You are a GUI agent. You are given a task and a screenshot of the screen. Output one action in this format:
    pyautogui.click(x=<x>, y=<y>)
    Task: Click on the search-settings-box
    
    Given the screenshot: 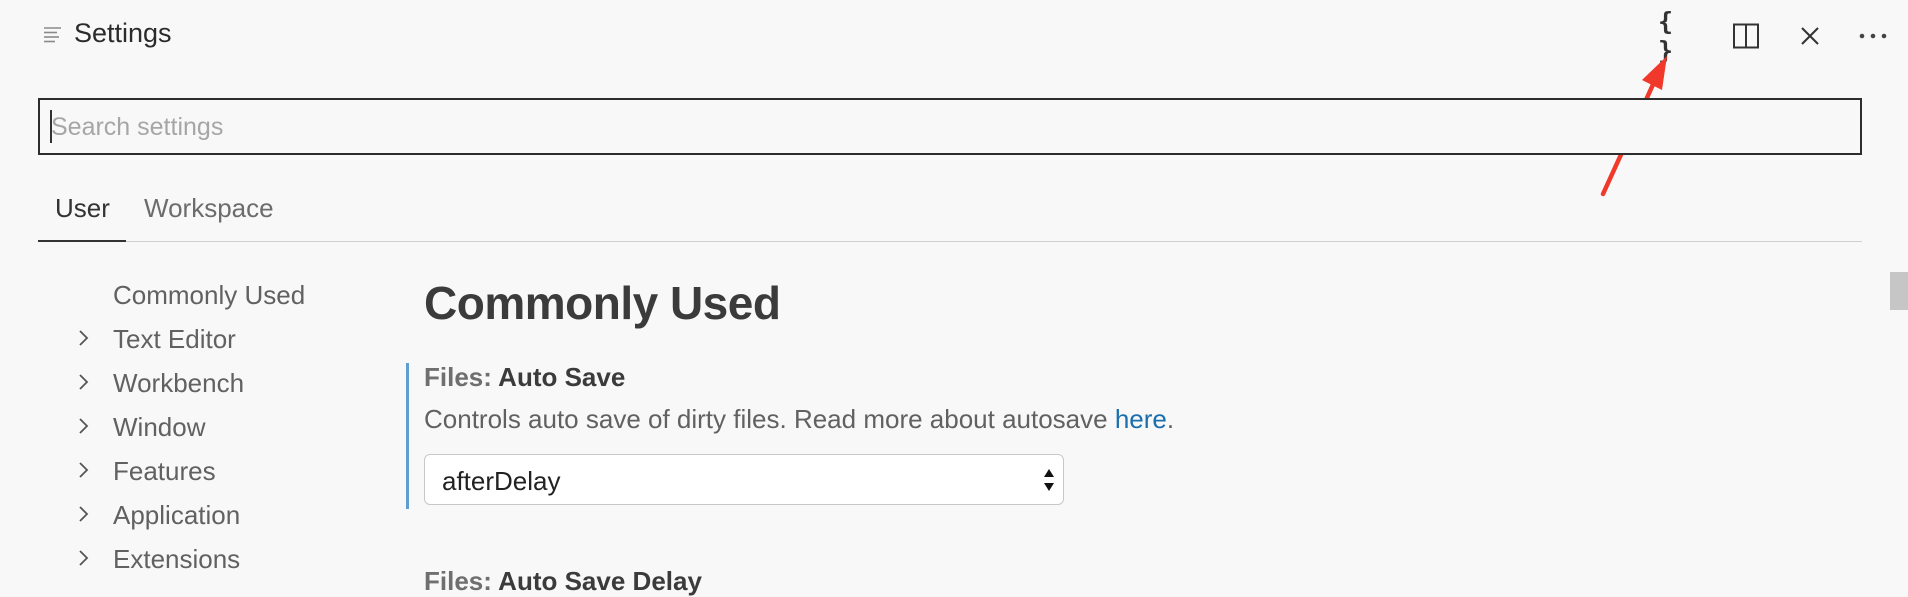 What is the action you would take?
    pyautogui.click(x=950, y=126)
    